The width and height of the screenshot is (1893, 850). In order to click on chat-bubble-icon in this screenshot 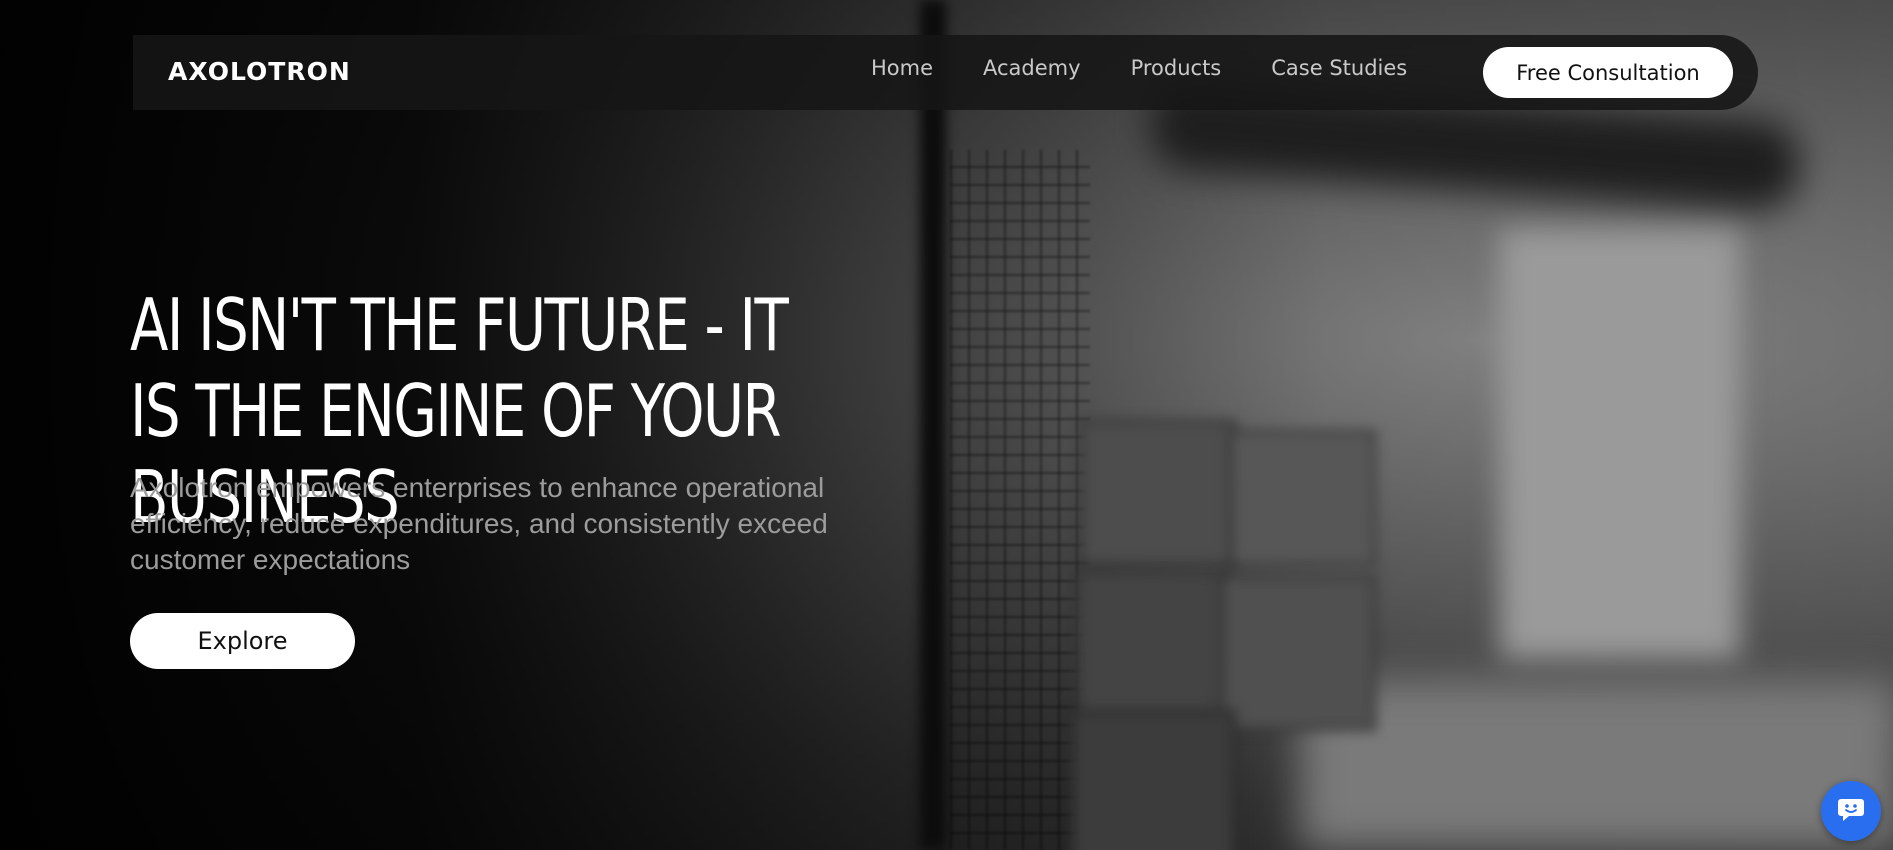, I will do `click(1851, 811)`.